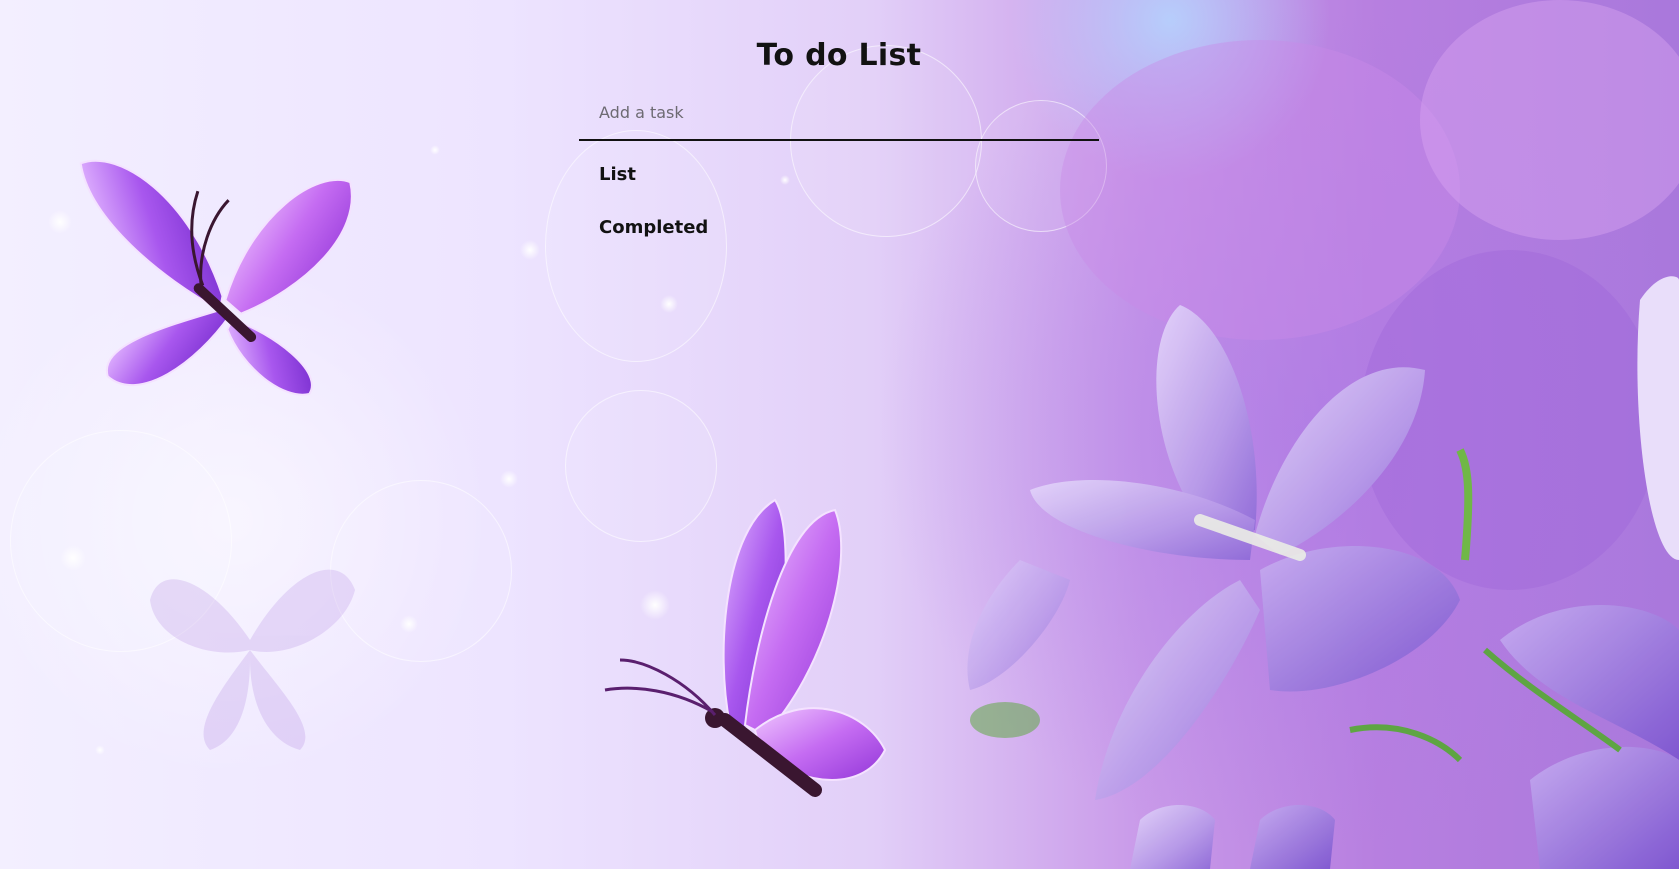 Image resolution: width=1679 pixels, height=869 pixels. I want to click on ghost-butterfly-icon, so click(252, 659).